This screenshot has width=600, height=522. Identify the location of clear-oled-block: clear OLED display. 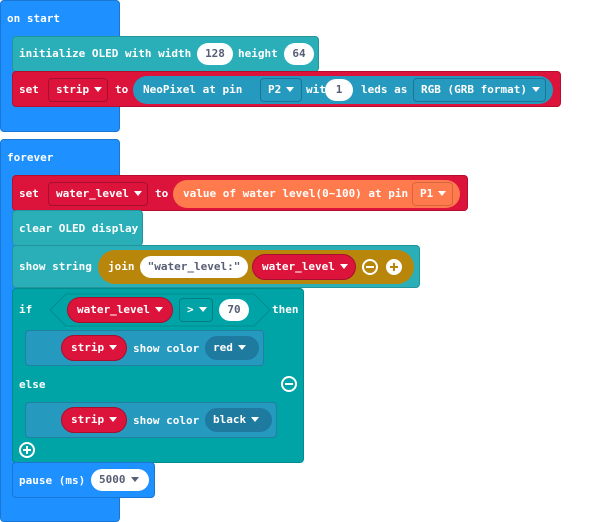
(77, 228).